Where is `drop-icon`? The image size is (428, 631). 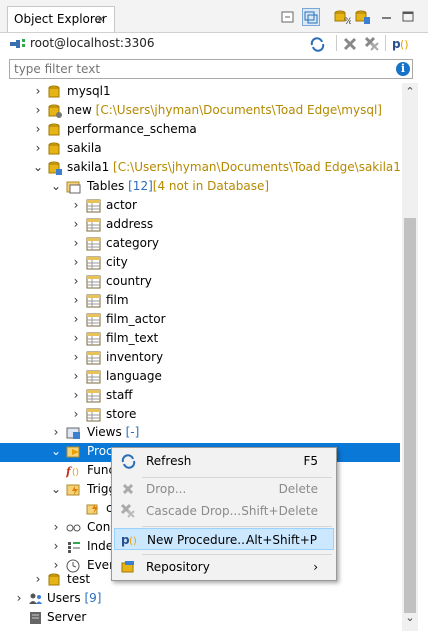
drop-icon is located at coordinates (350, 45).